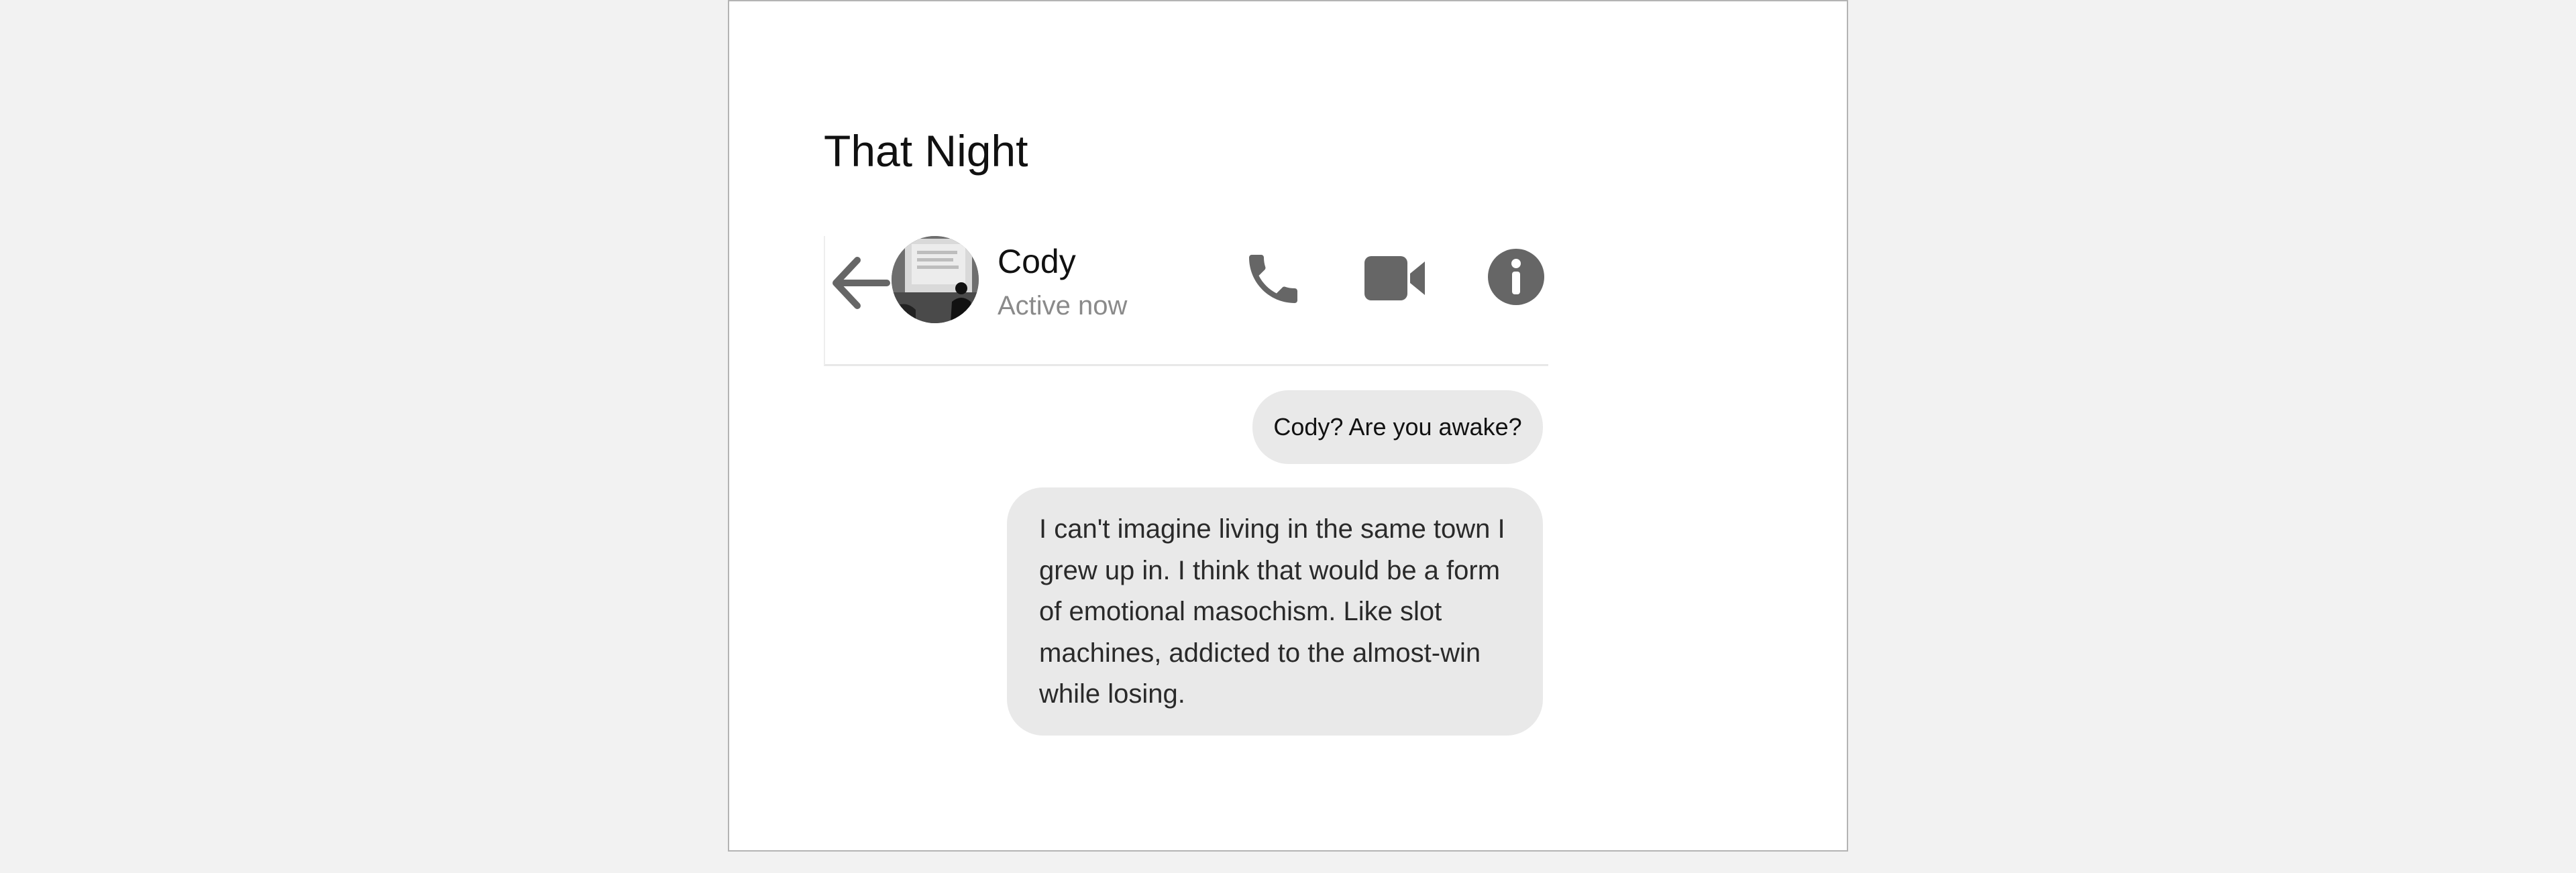 Image resolution: width=2576 pixels, height=873 pixels. What do you see at coordinates (860, 283) in the screenshot?
I see `arrow-left-icon` at bounding box center [860, 283].